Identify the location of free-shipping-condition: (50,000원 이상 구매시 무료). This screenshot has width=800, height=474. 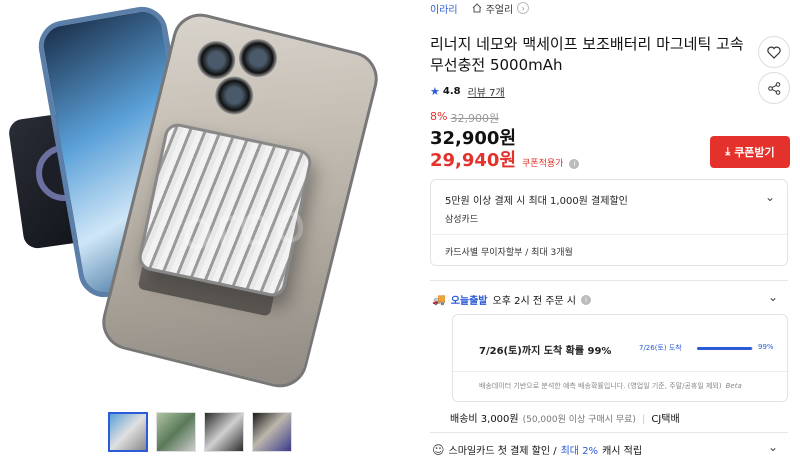
(579, 420).